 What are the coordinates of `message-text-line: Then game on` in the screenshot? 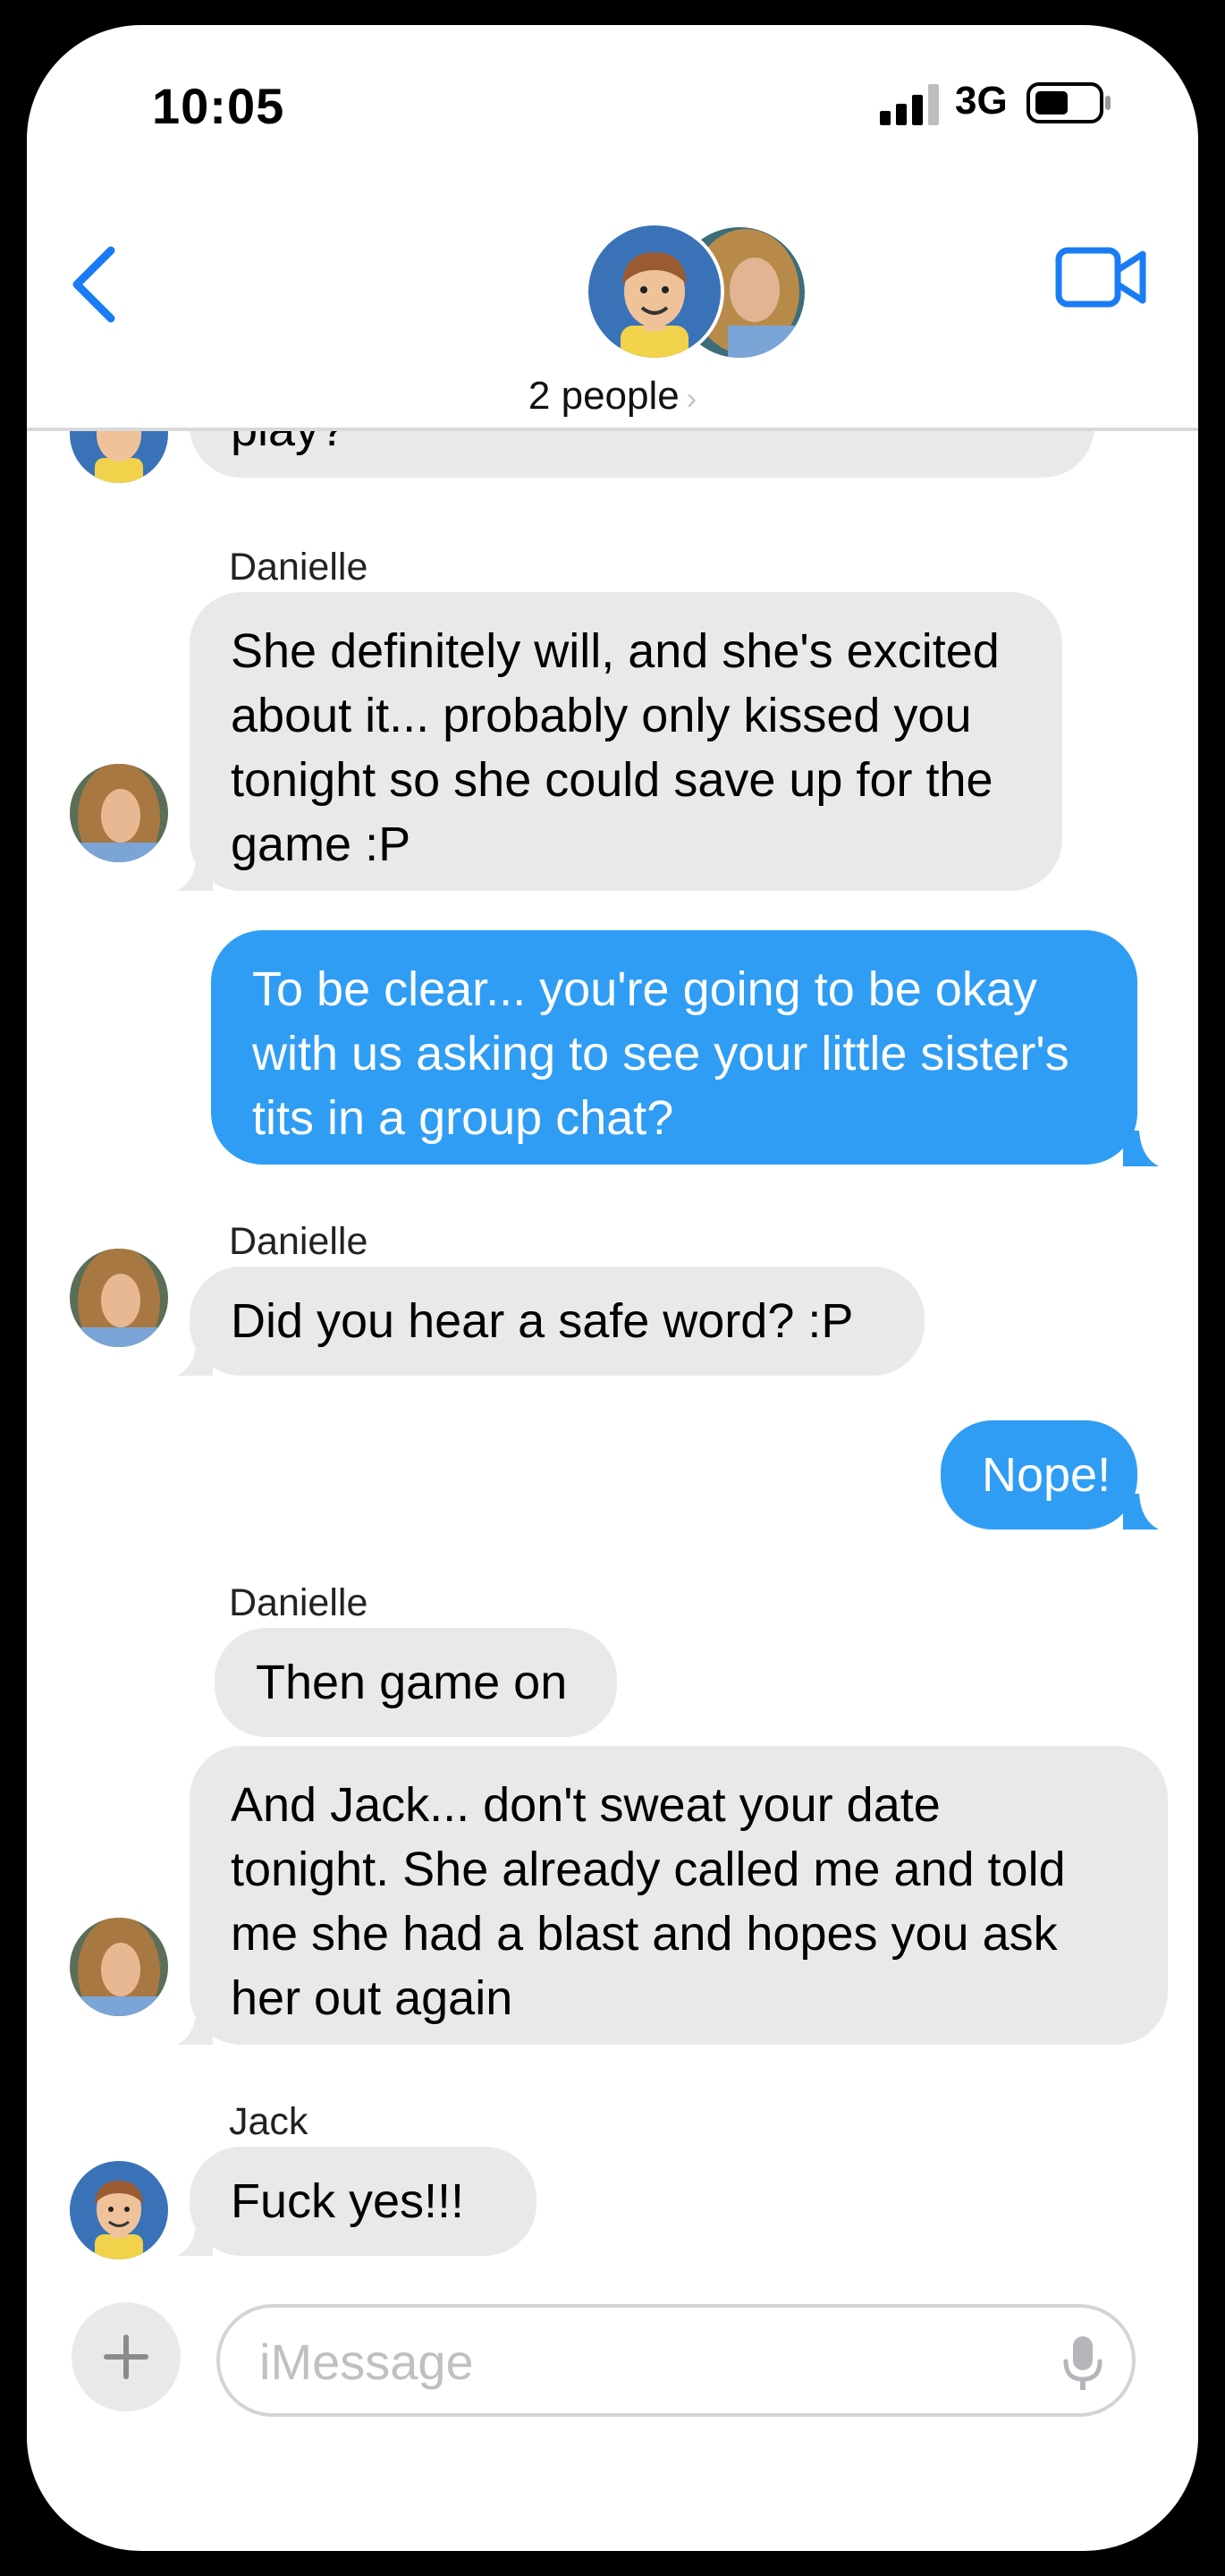 It's located at (412, 1682).